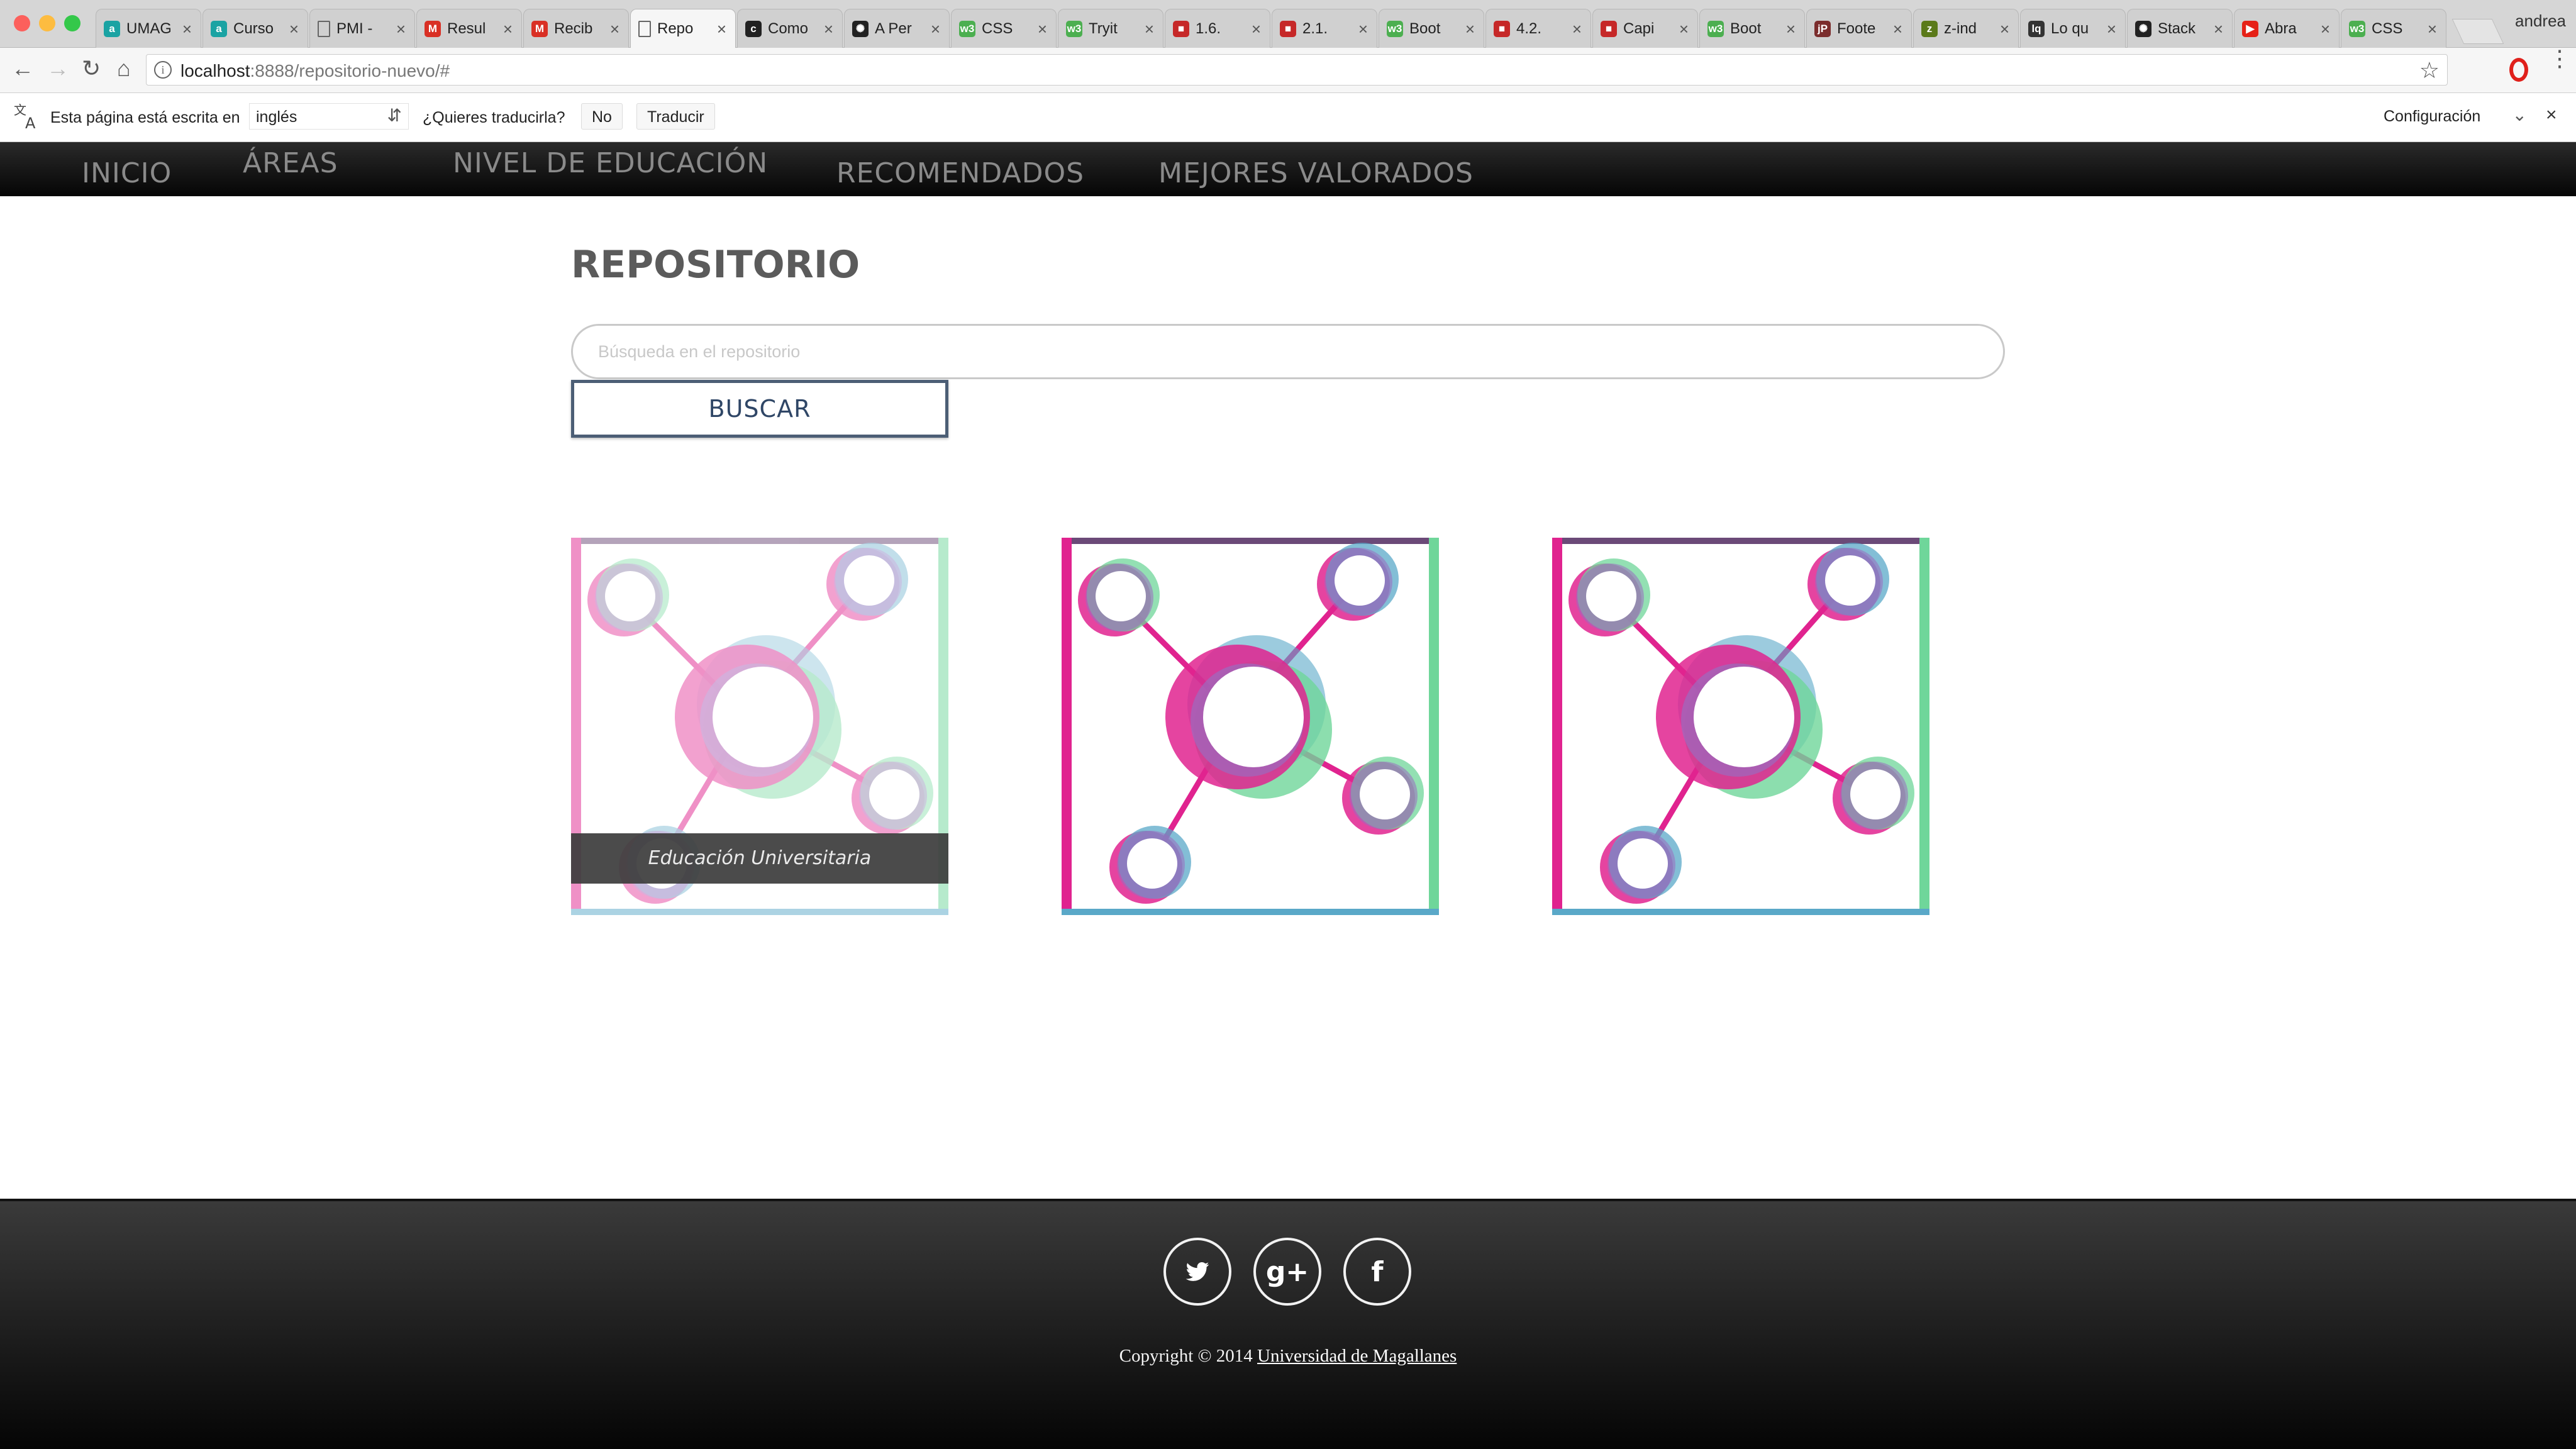  Describe the element at coordinates (163, 70) in the screenshot. I see `info-icon: i` at that location.